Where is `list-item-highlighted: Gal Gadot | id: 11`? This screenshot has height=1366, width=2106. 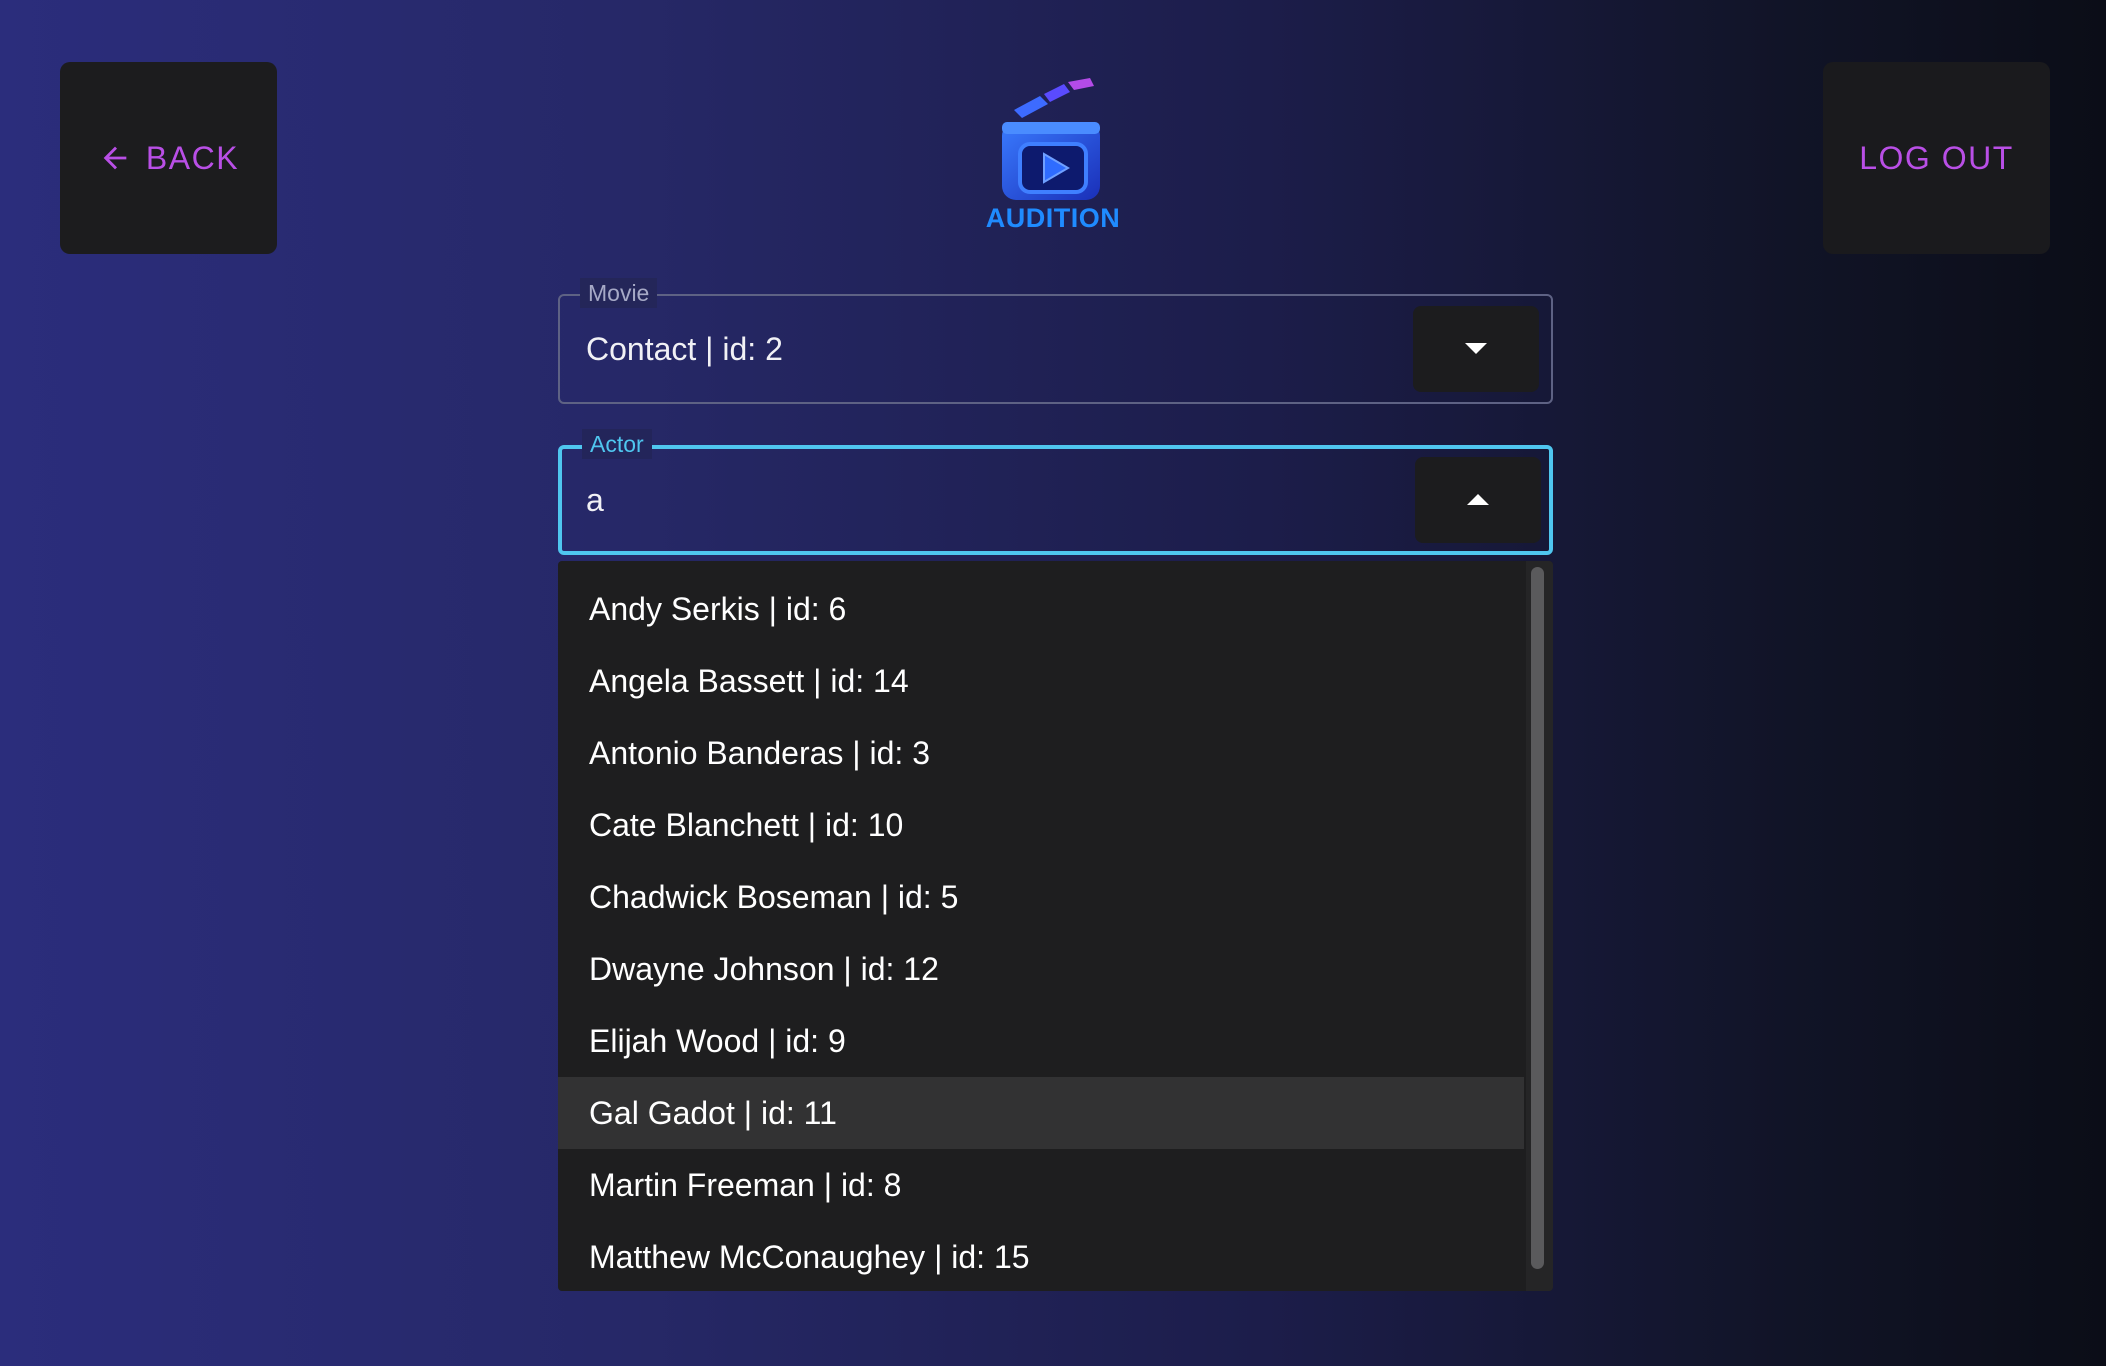
list-item-highlighted: Gal Gadot | id: 11 is located at coordinates (1041, 1113).